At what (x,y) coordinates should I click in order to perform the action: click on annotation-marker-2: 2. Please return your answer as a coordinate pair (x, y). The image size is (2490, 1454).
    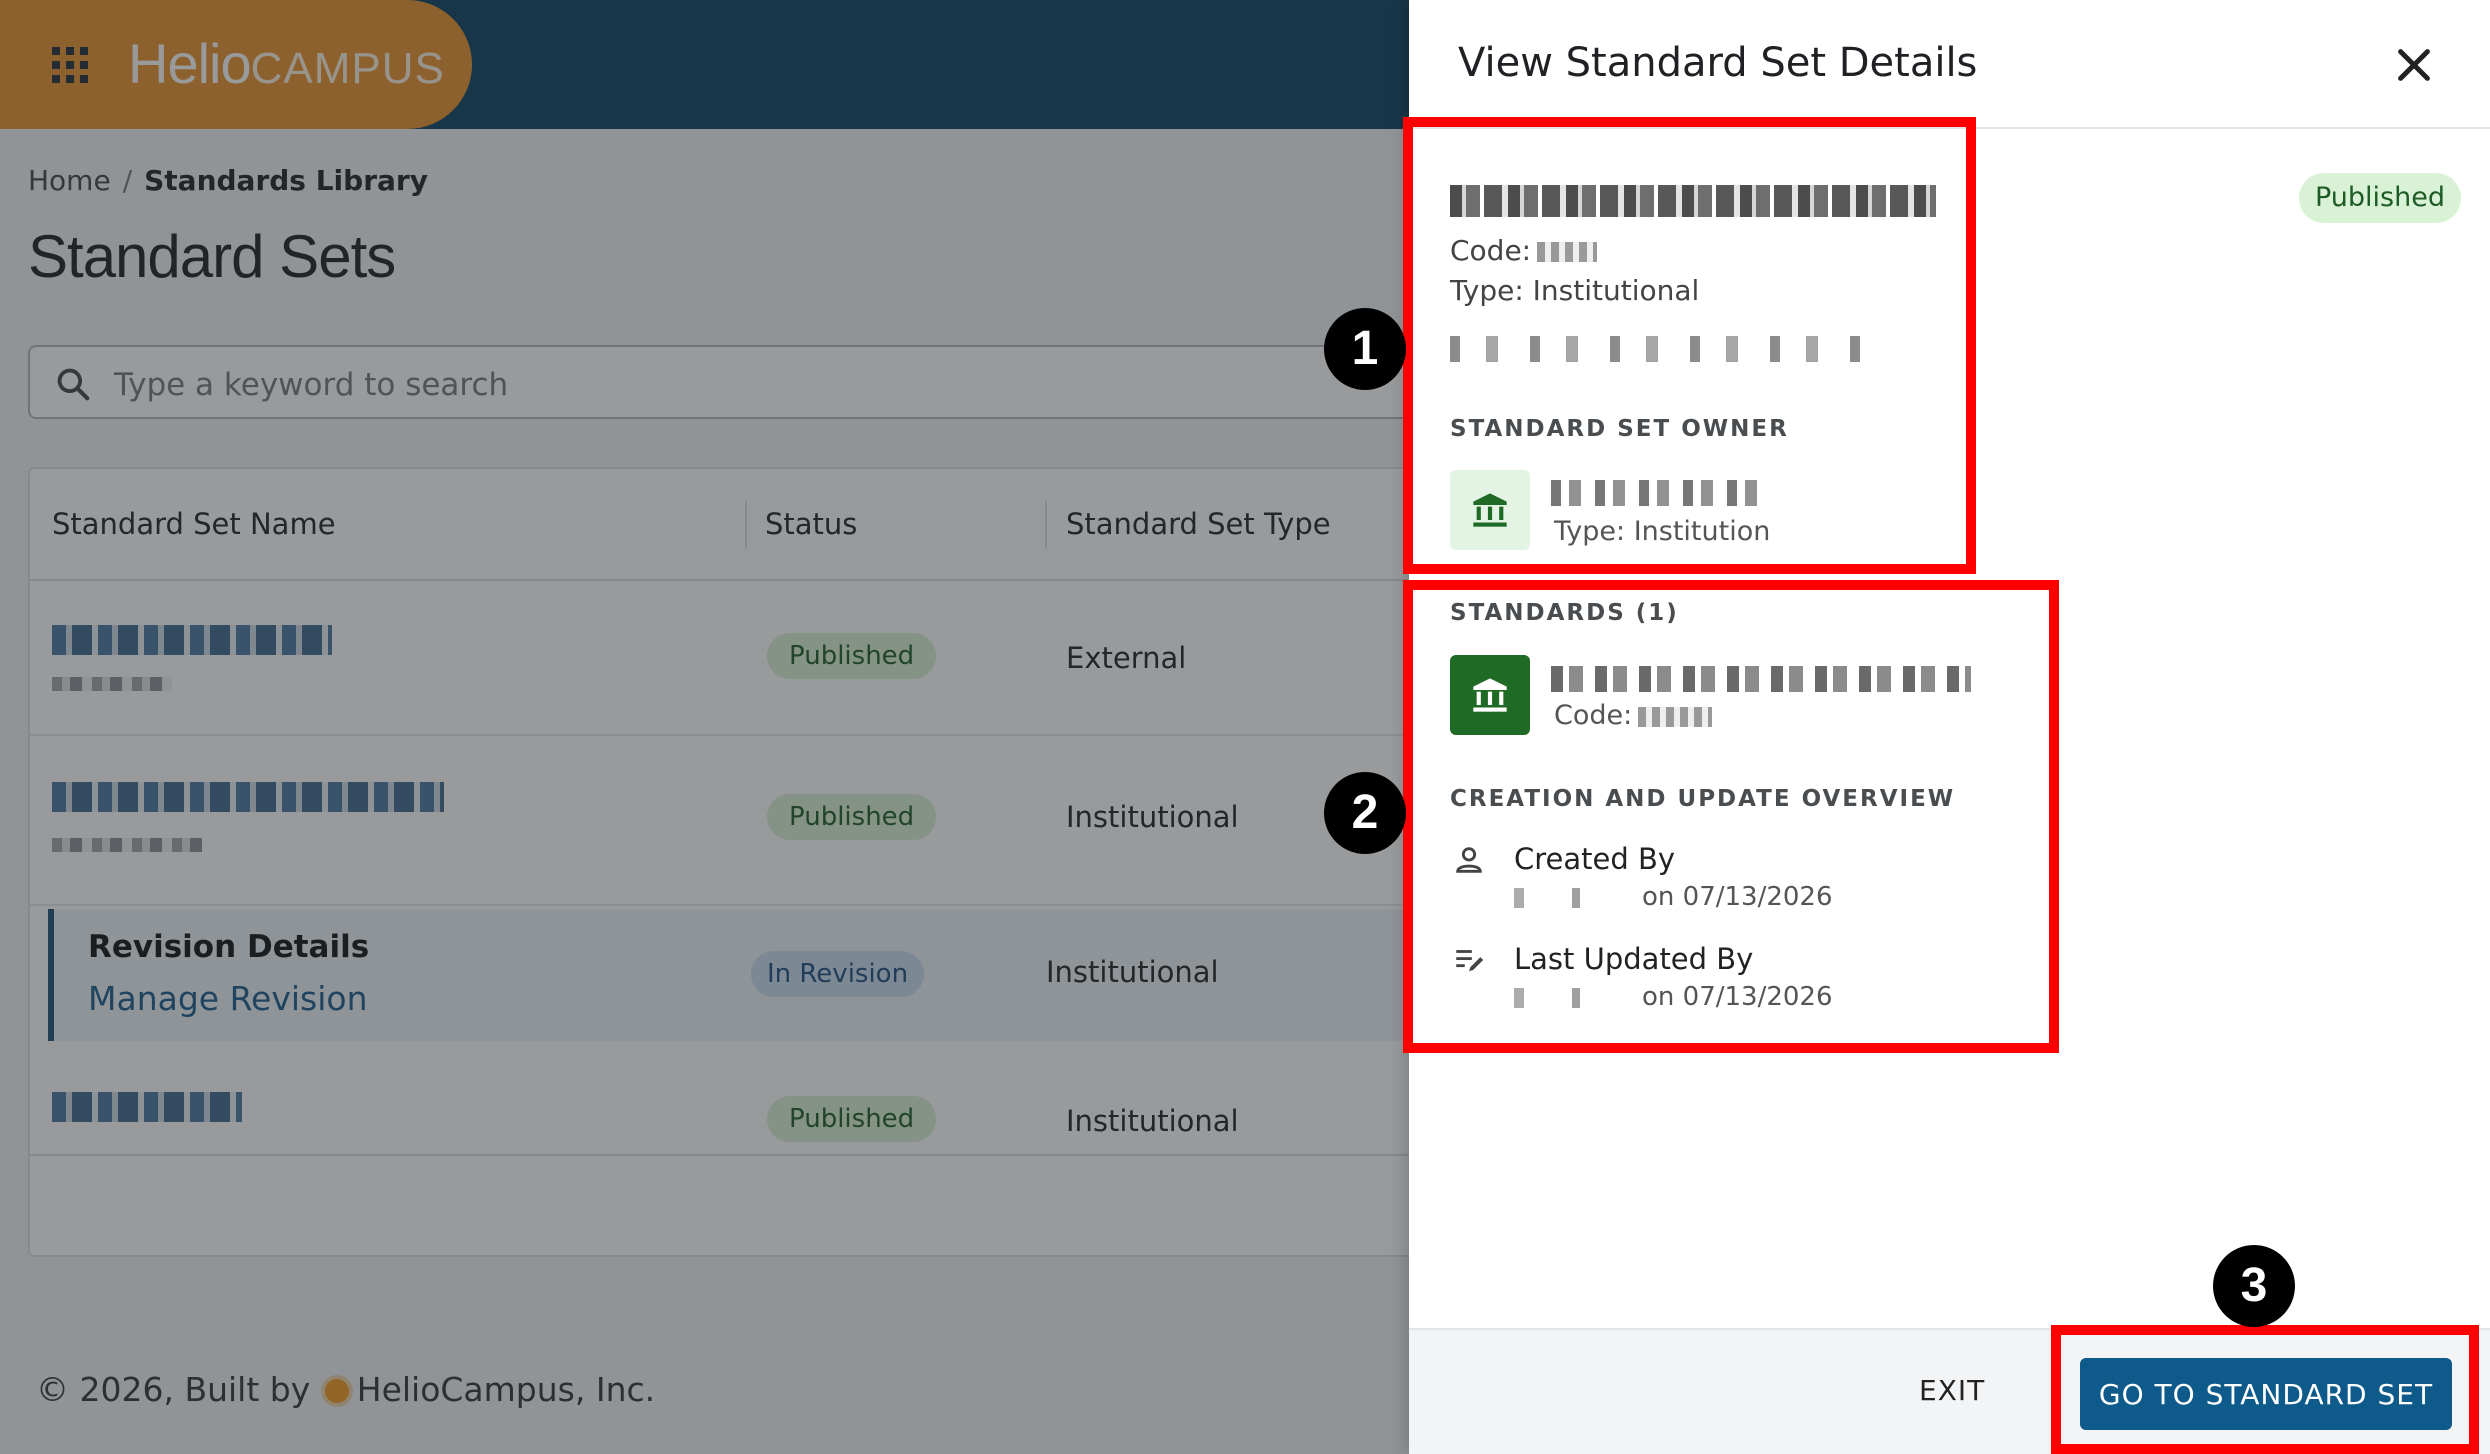
    Looking at the image, I should click on (1365, 813).